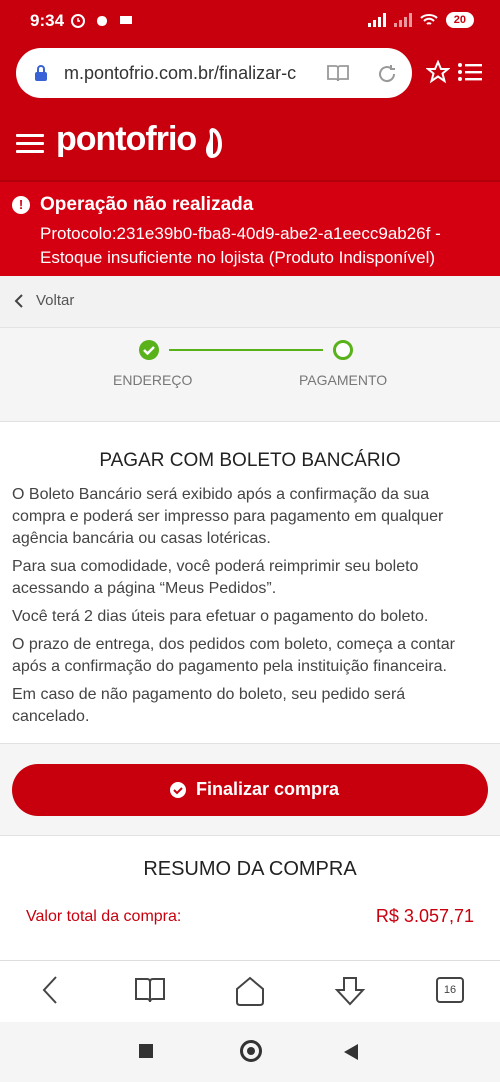 The width and height of the screenshot is (500, 1082). Describe the element at coordinates (250, 21) in the screenshot. I see `status-bar: 9:34 20` at that location.